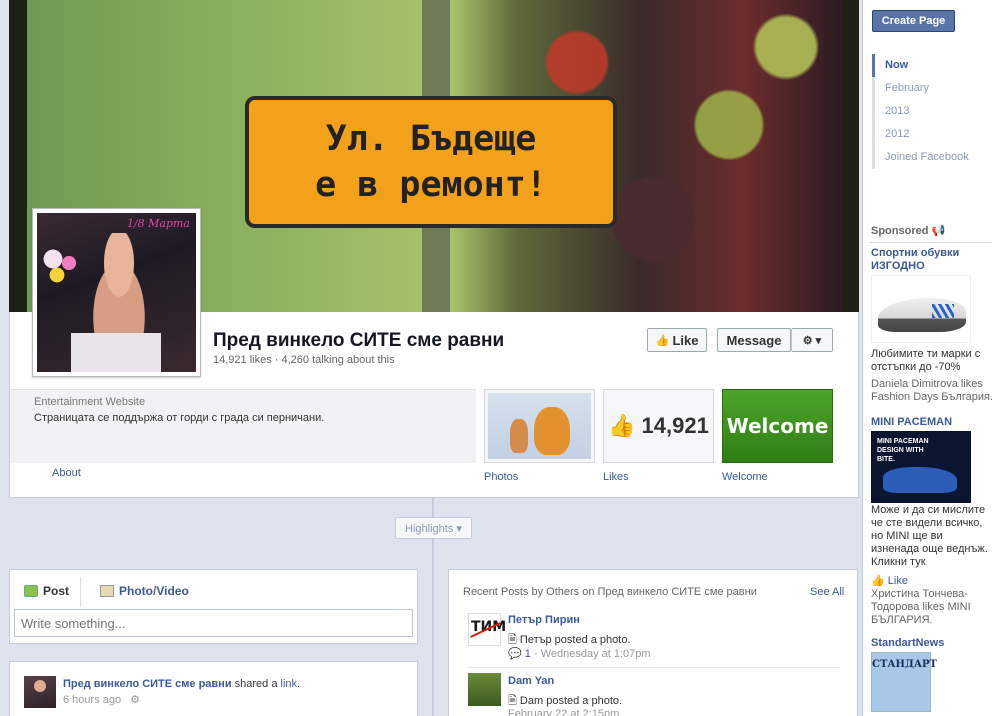 The height and width of the screenshot is (716, 1008). Describe the element at coordinates (931, 260) in the screenshot. I see `ad-title: Спортни обувки ИЗГОДНО` at that location.